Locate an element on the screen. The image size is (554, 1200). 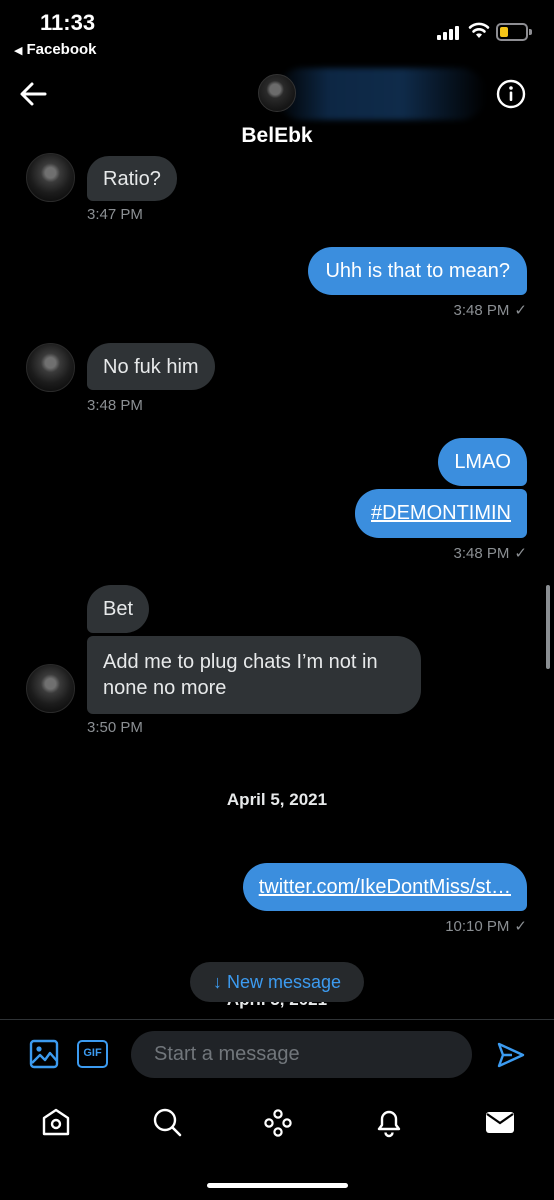
message-bubble-incoming: No fuk him is located at coordinates (151, 366).